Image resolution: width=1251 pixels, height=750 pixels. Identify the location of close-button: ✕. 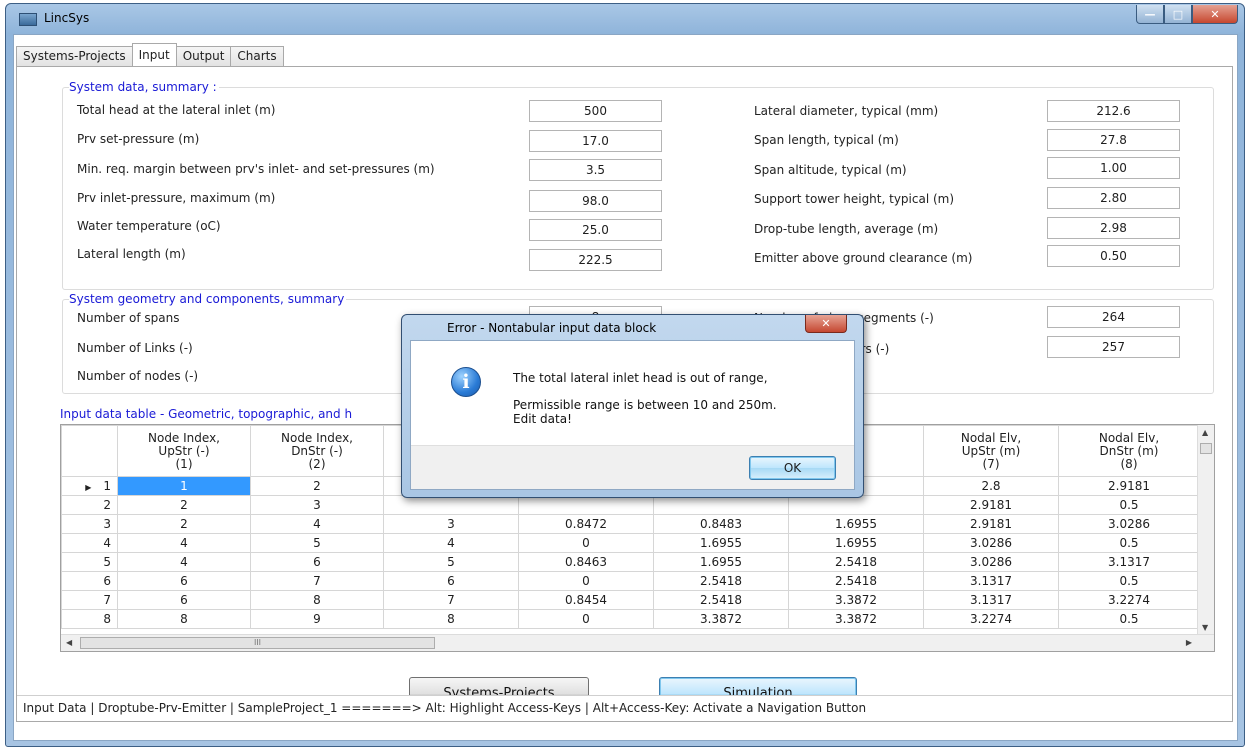
(1215, 14).